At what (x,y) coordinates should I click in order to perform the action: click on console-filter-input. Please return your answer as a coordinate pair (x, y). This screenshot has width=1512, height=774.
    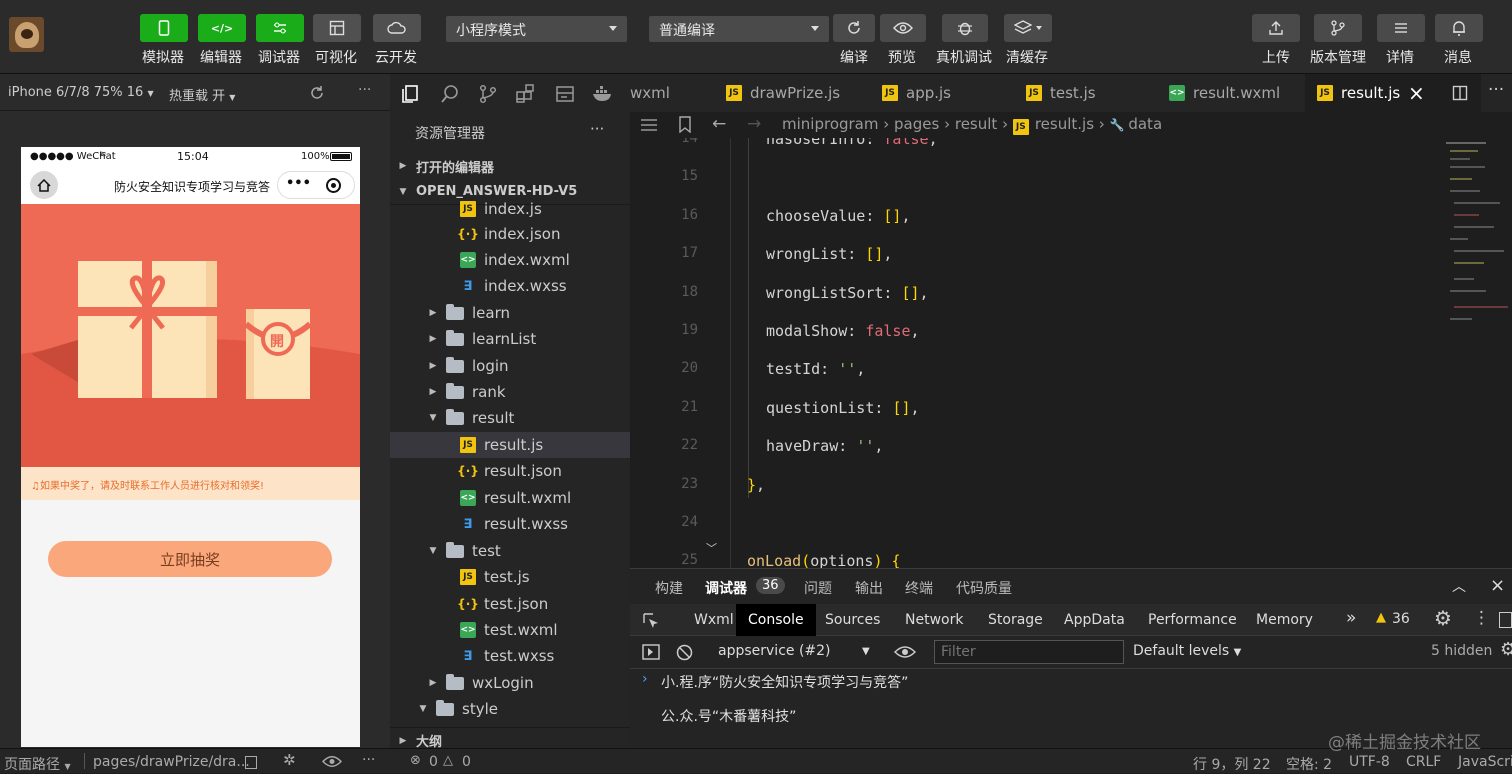
    Looking at the image, I should click on (1029, 652).